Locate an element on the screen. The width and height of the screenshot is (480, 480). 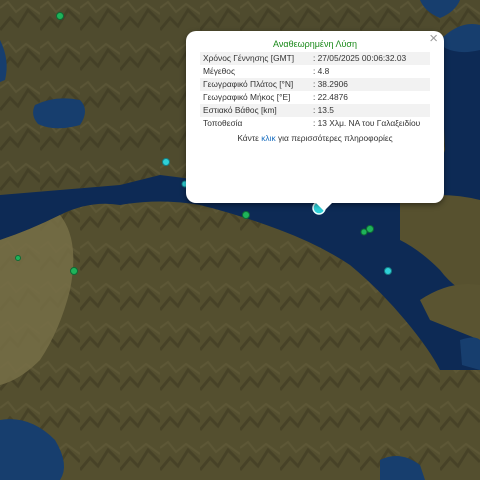
row-label: Μέγεθος is located at coordinates (219, 71).